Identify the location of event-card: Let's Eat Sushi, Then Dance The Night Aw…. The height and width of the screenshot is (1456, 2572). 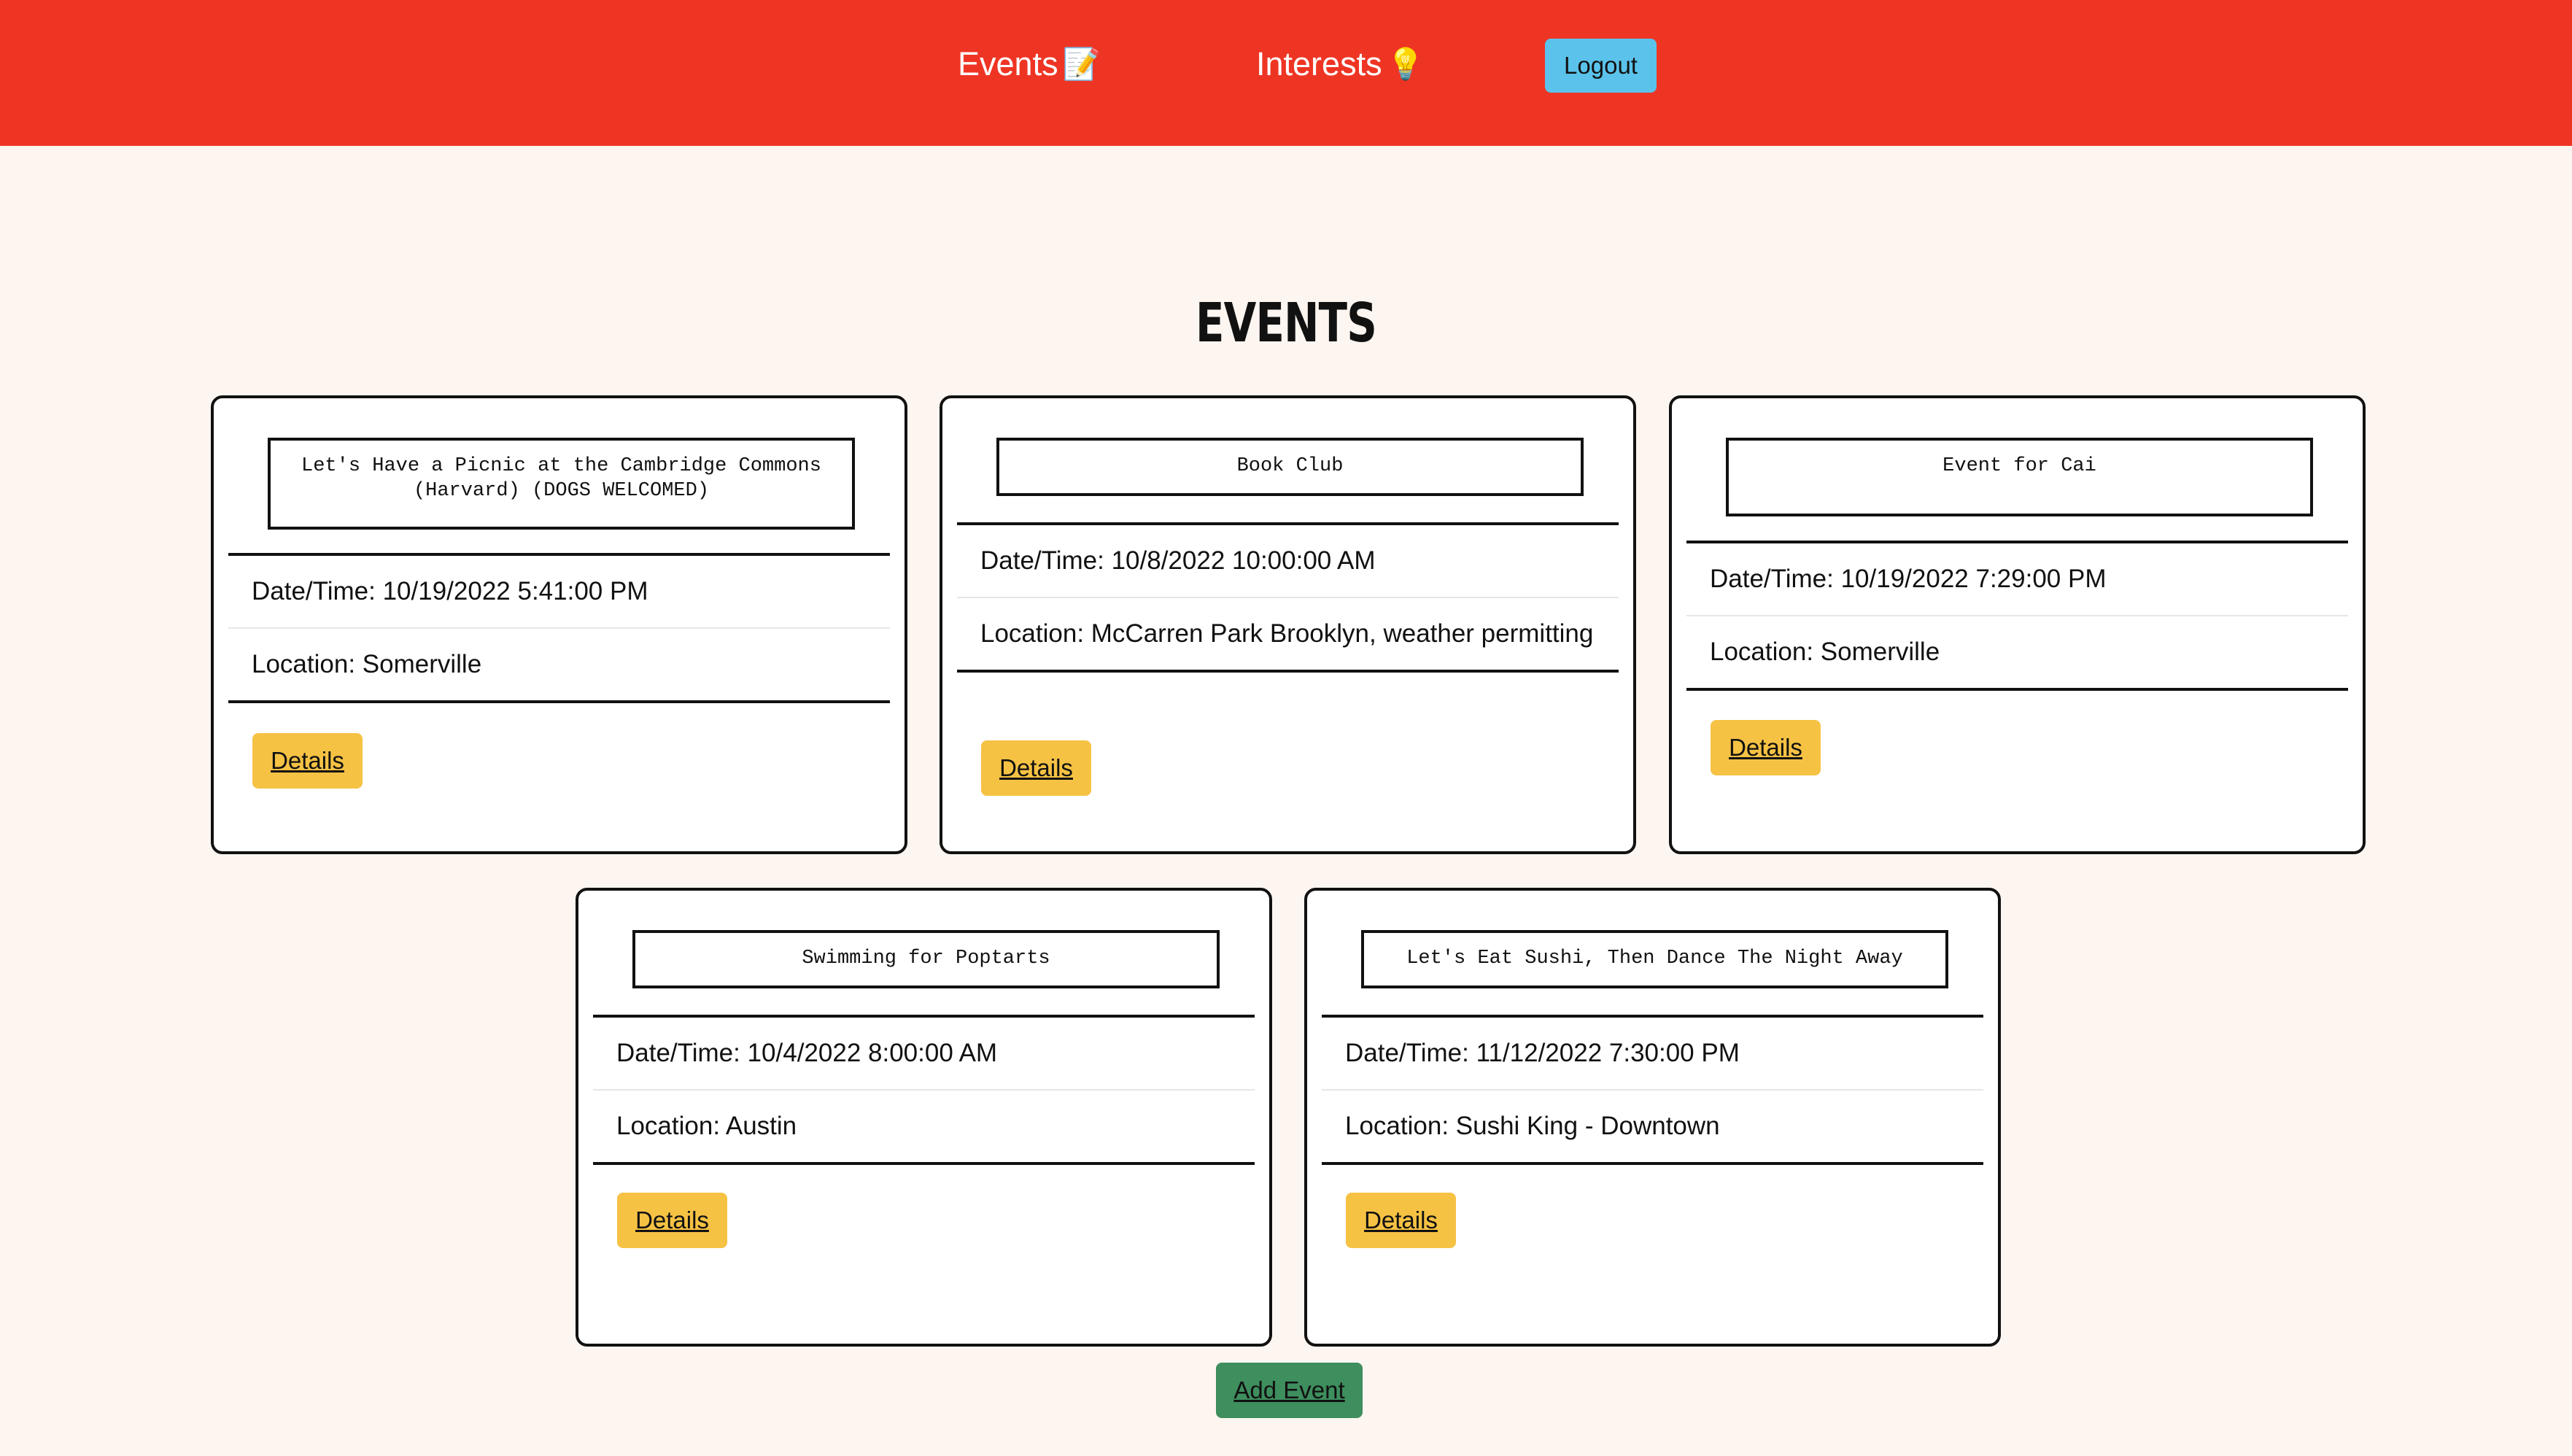
(1652, 1117).